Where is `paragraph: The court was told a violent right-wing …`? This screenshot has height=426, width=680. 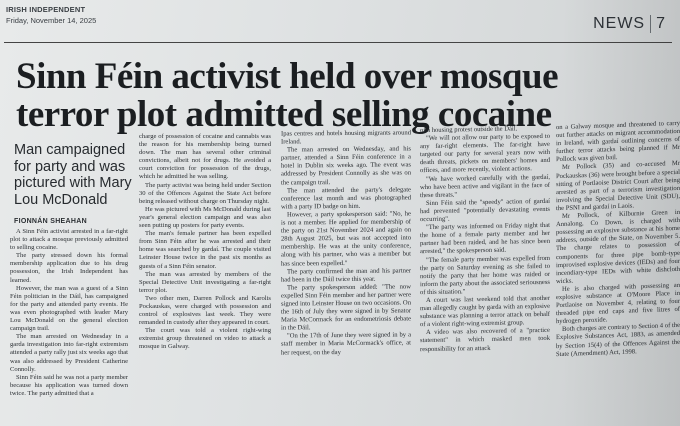 paragraph: The court was told a violent right-wing … is located at coordinates (205, 339).